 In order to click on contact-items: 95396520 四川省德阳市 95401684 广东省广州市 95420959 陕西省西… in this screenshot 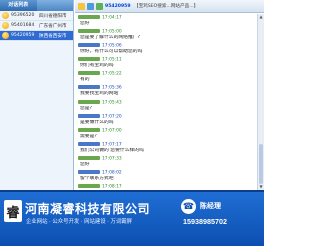, I will do `click(36, 26)`.